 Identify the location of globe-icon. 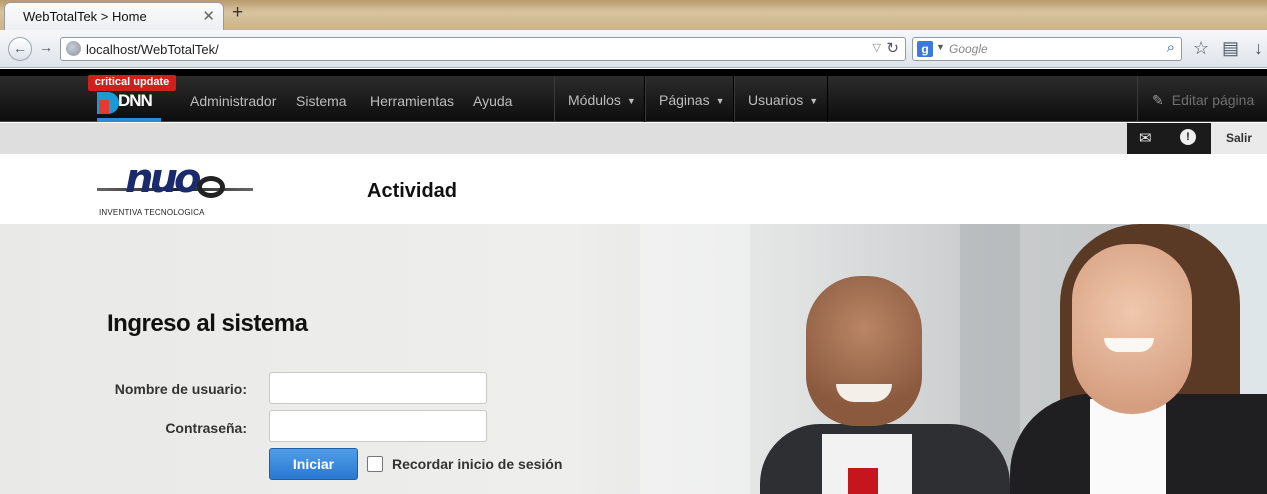
(73, 48).